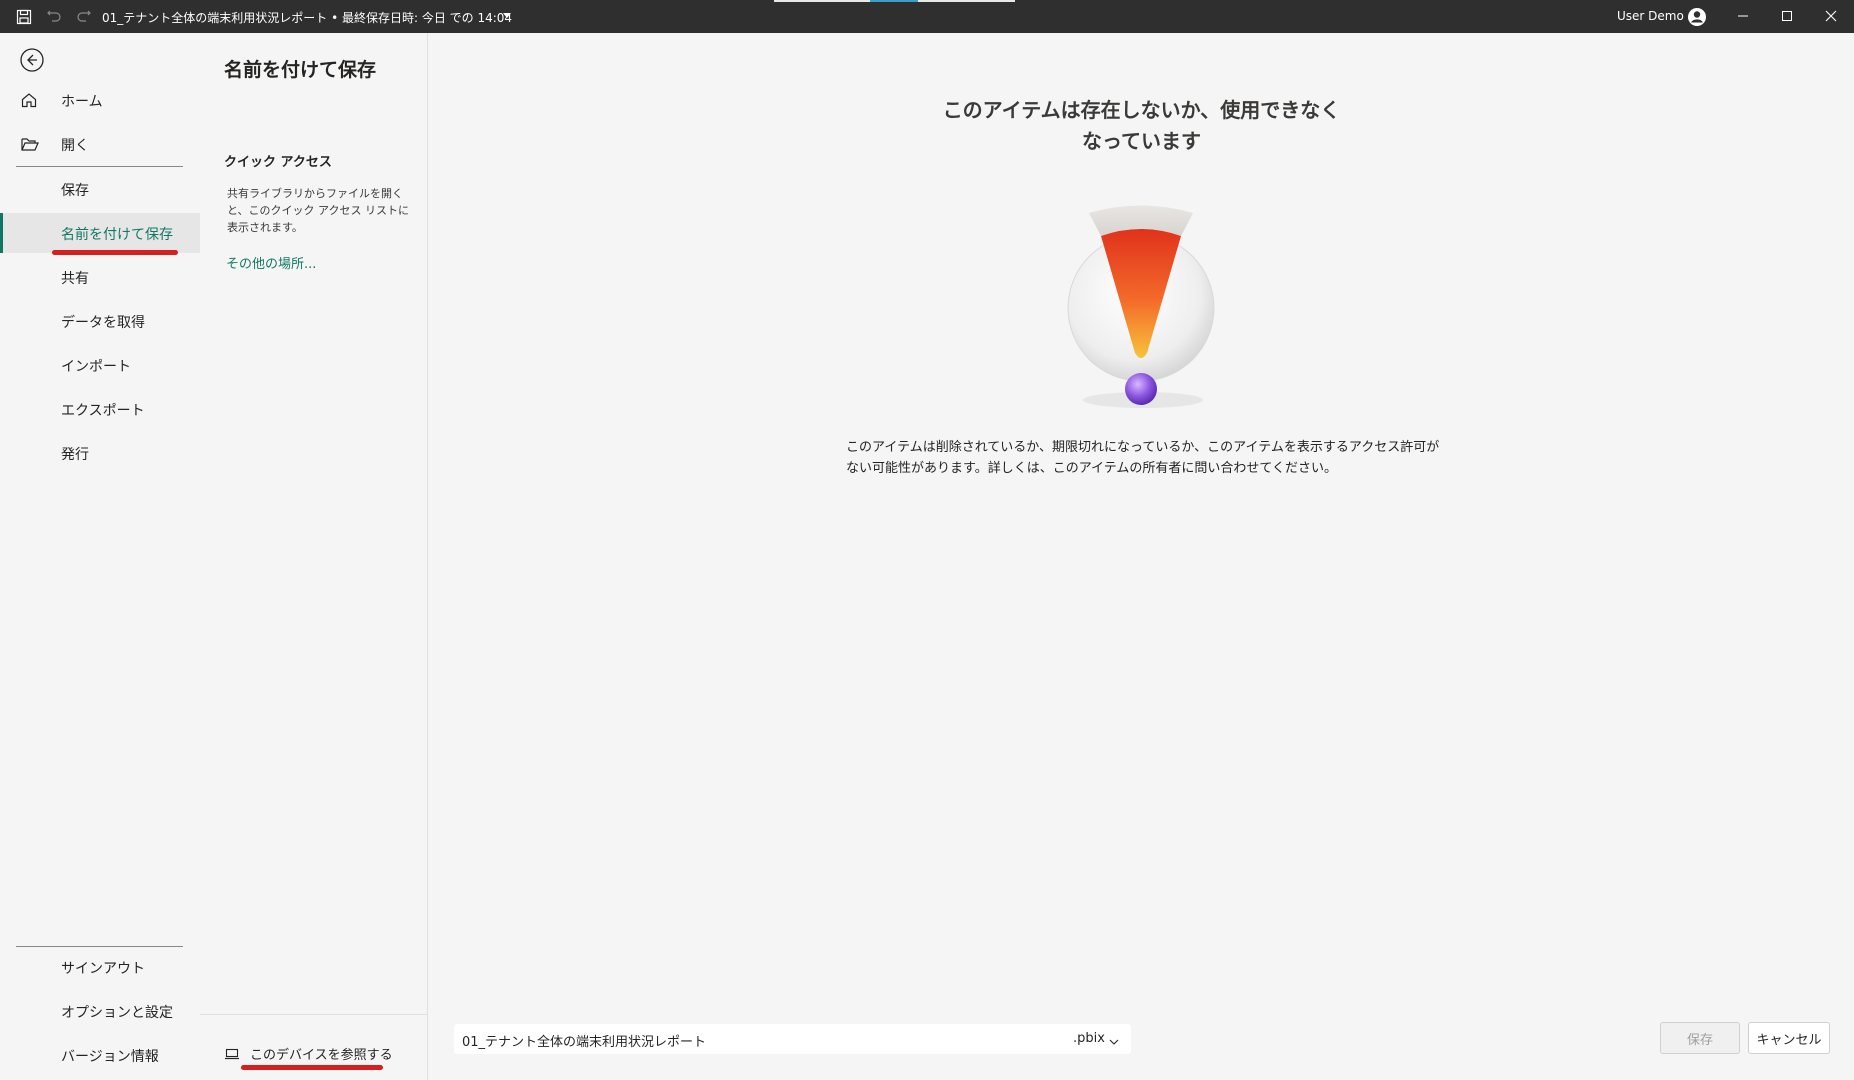 The width and height of the screenshot is (1854, 1080). Describe the element at coordinates (82, 102) in the screenshot. I see `nav-item-label: ホーム` at that location.